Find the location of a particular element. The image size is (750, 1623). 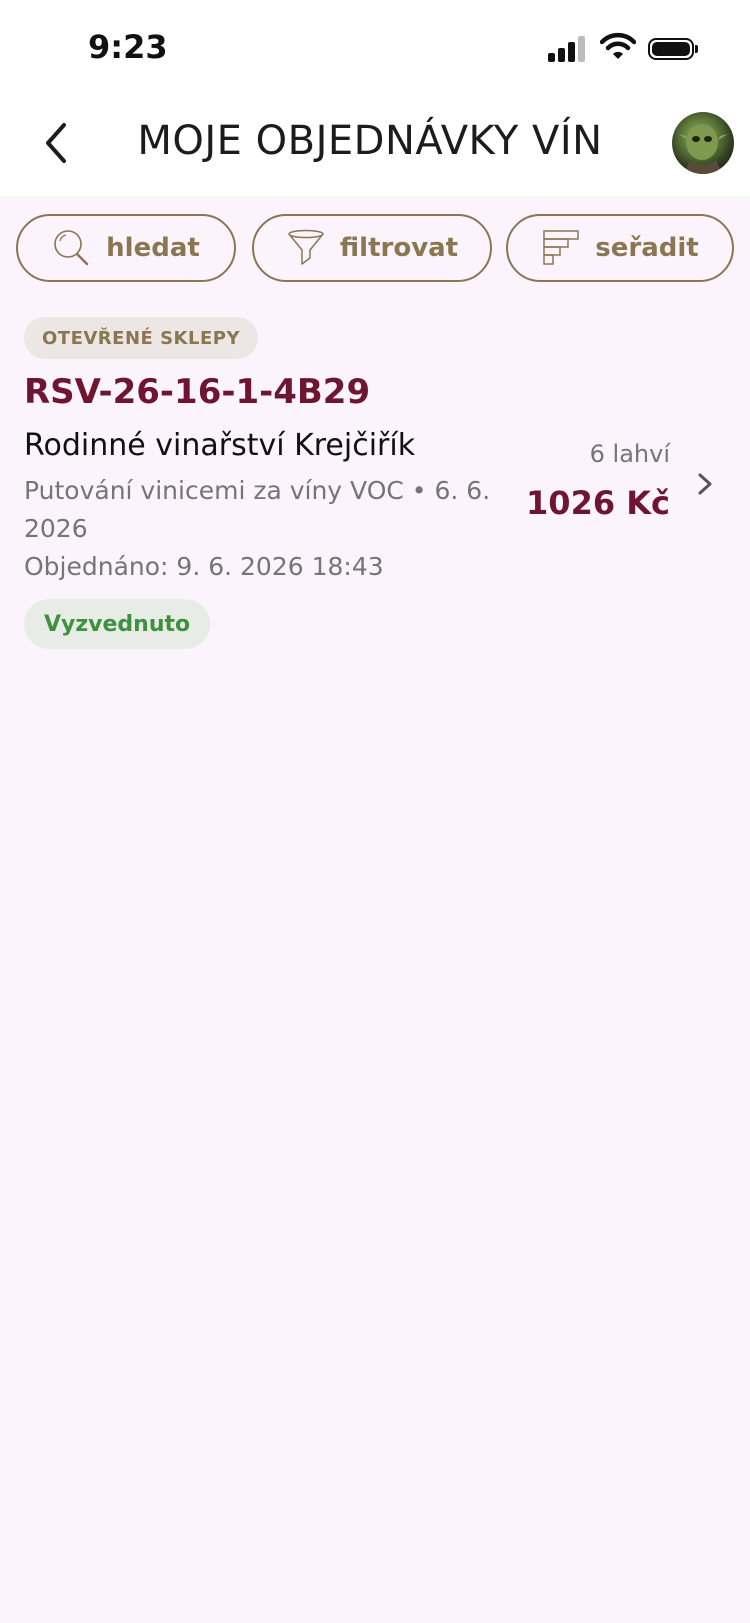

search-label: hledat is located at coordinates (153, 248).